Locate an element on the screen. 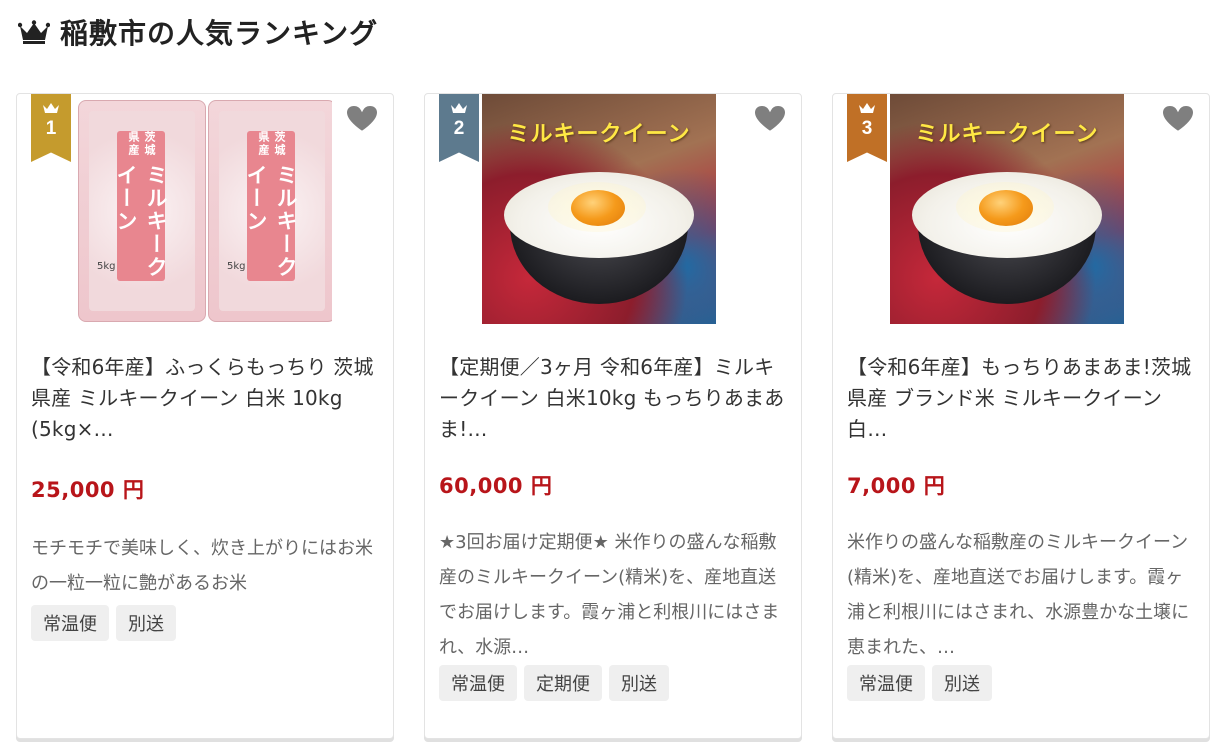 Image resolution: width=1216 pixels, height=749 pixels. product-price: 7,000 円 is located at coordinates (896, 486).